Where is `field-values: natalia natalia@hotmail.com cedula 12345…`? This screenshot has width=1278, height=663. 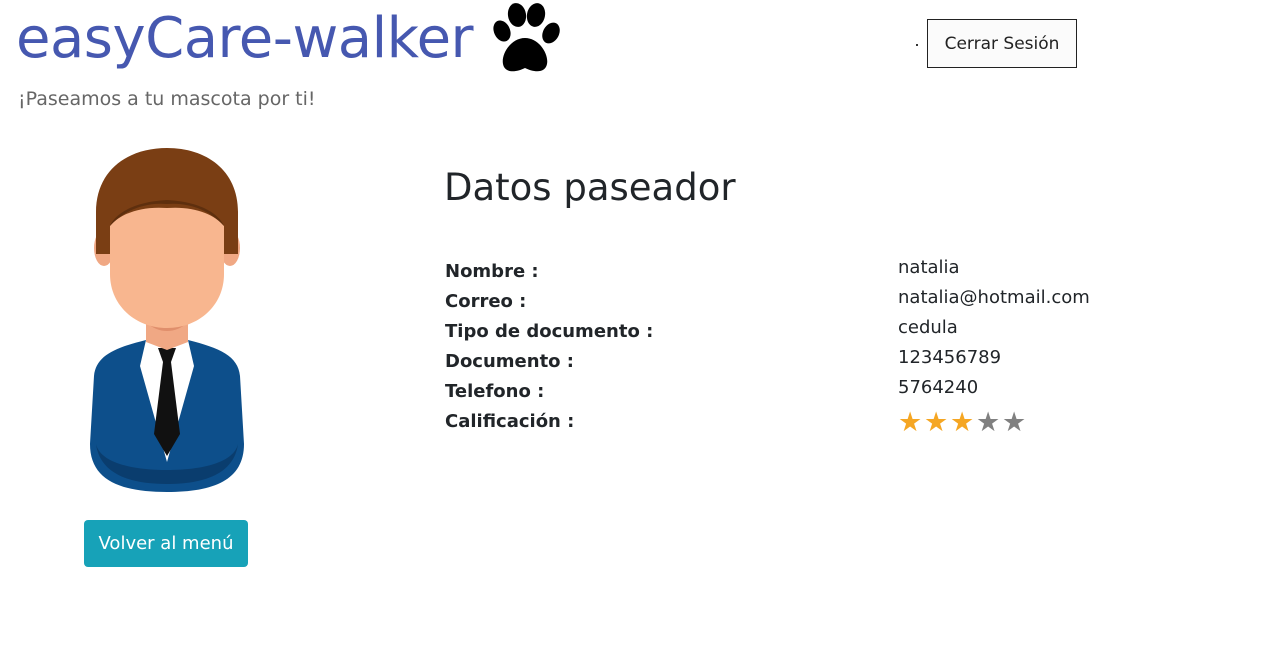 field-values: natalia natalia@hotmail.com cedula 12345… is located at coordinates (994, 347).